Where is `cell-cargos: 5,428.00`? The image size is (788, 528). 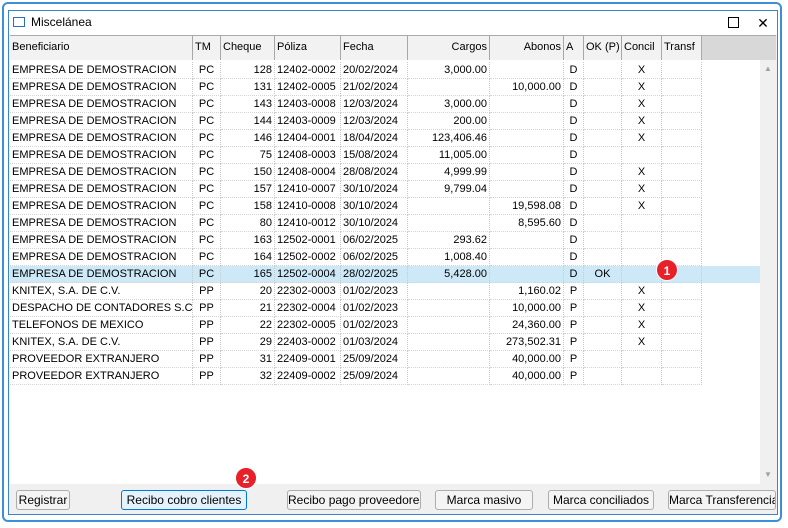
cell-cargos: 5,428.00 is located at coordinates (449, 274).